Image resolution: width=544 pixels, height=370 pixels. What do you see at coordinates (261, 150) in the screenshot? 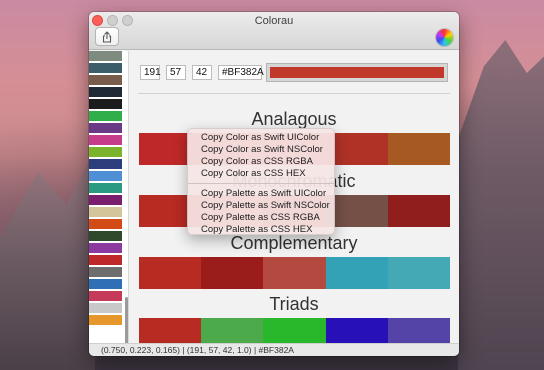
I see `menu-item-color-nscolor: Copy Color as Swift NSColor` at bounding box center [261, 150].